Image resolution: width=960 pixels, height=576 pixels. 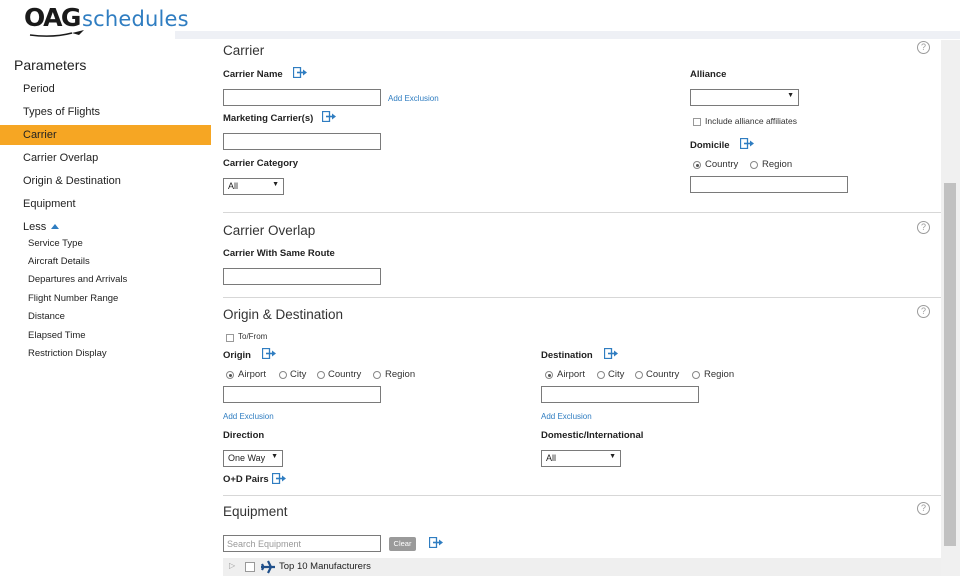 I want to click on sidebar-subitem-elapsed-time: Elapsed Time, so click(x=57, y=336).